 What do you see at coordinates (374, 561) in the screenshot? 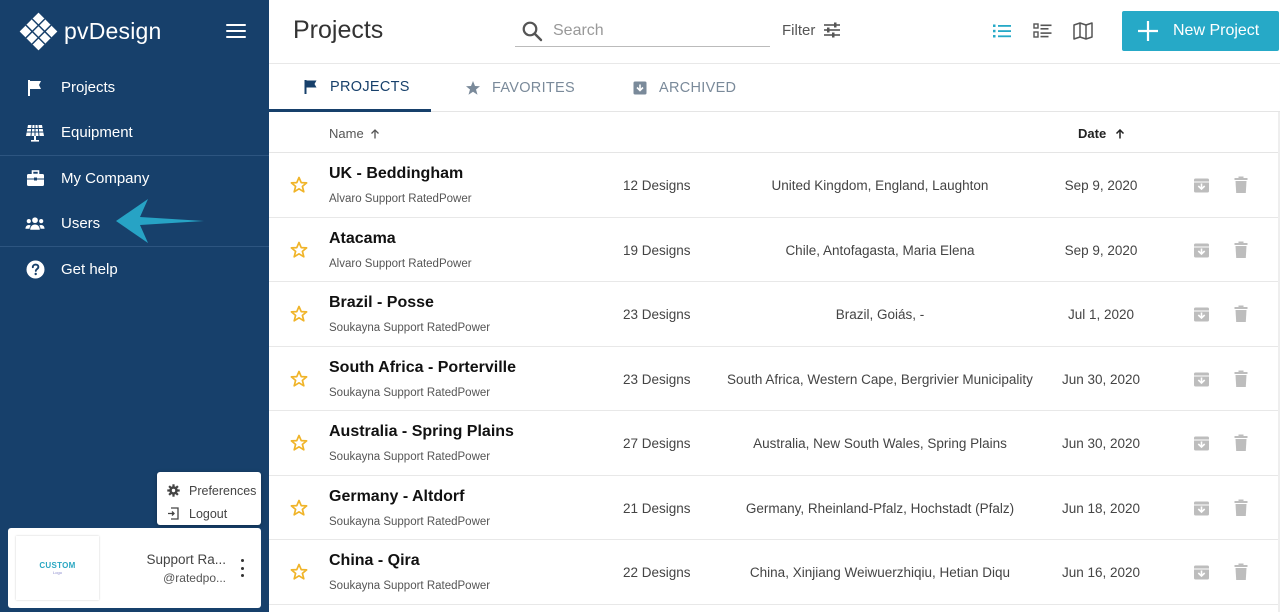
I see `project-name: China - Qira` at bounding box center [374, 561].